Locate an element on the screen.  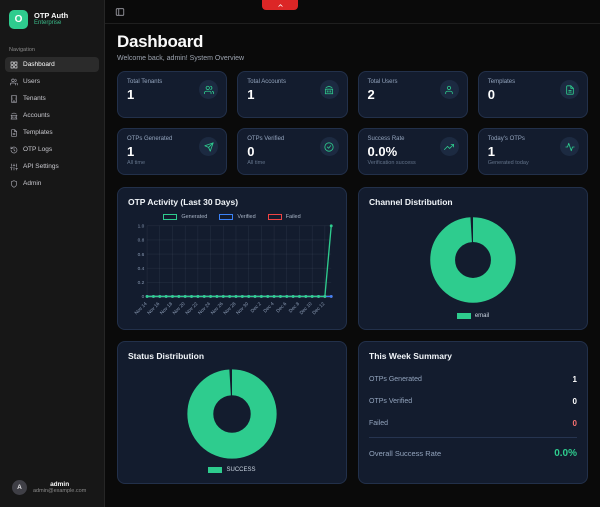
sidebar-item-templates: Templates is located at coordinates (52, 132).